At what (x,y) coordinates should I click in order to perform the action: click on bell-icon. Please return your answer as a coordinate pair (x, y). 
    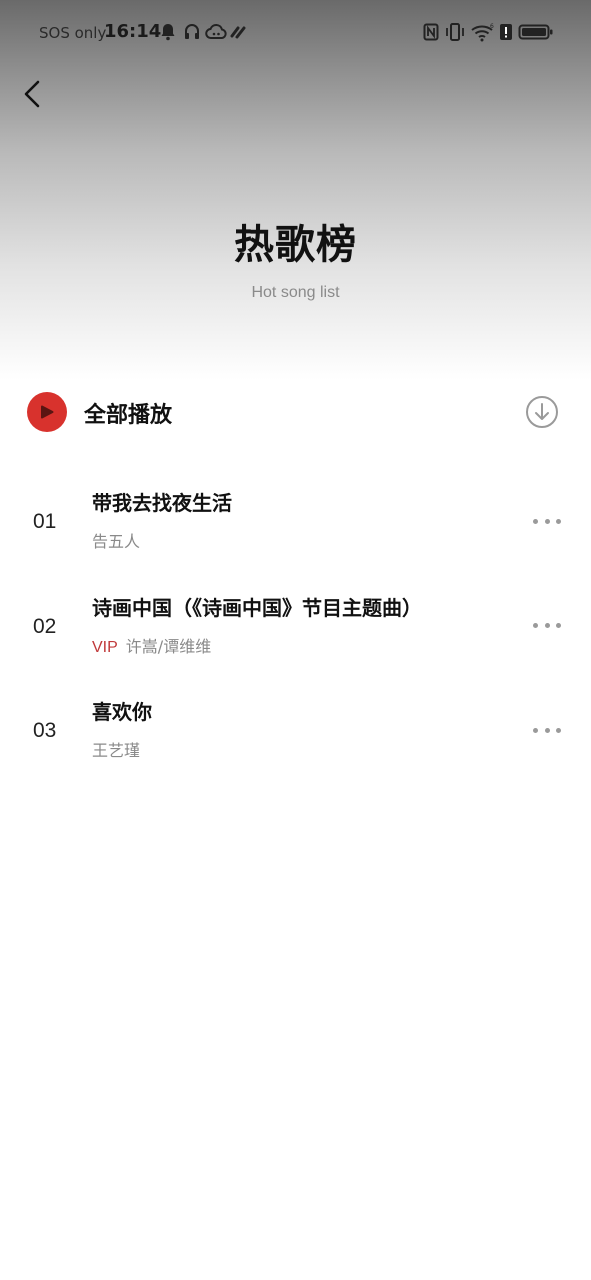
    Looking at the image, I should click on (168, 34).